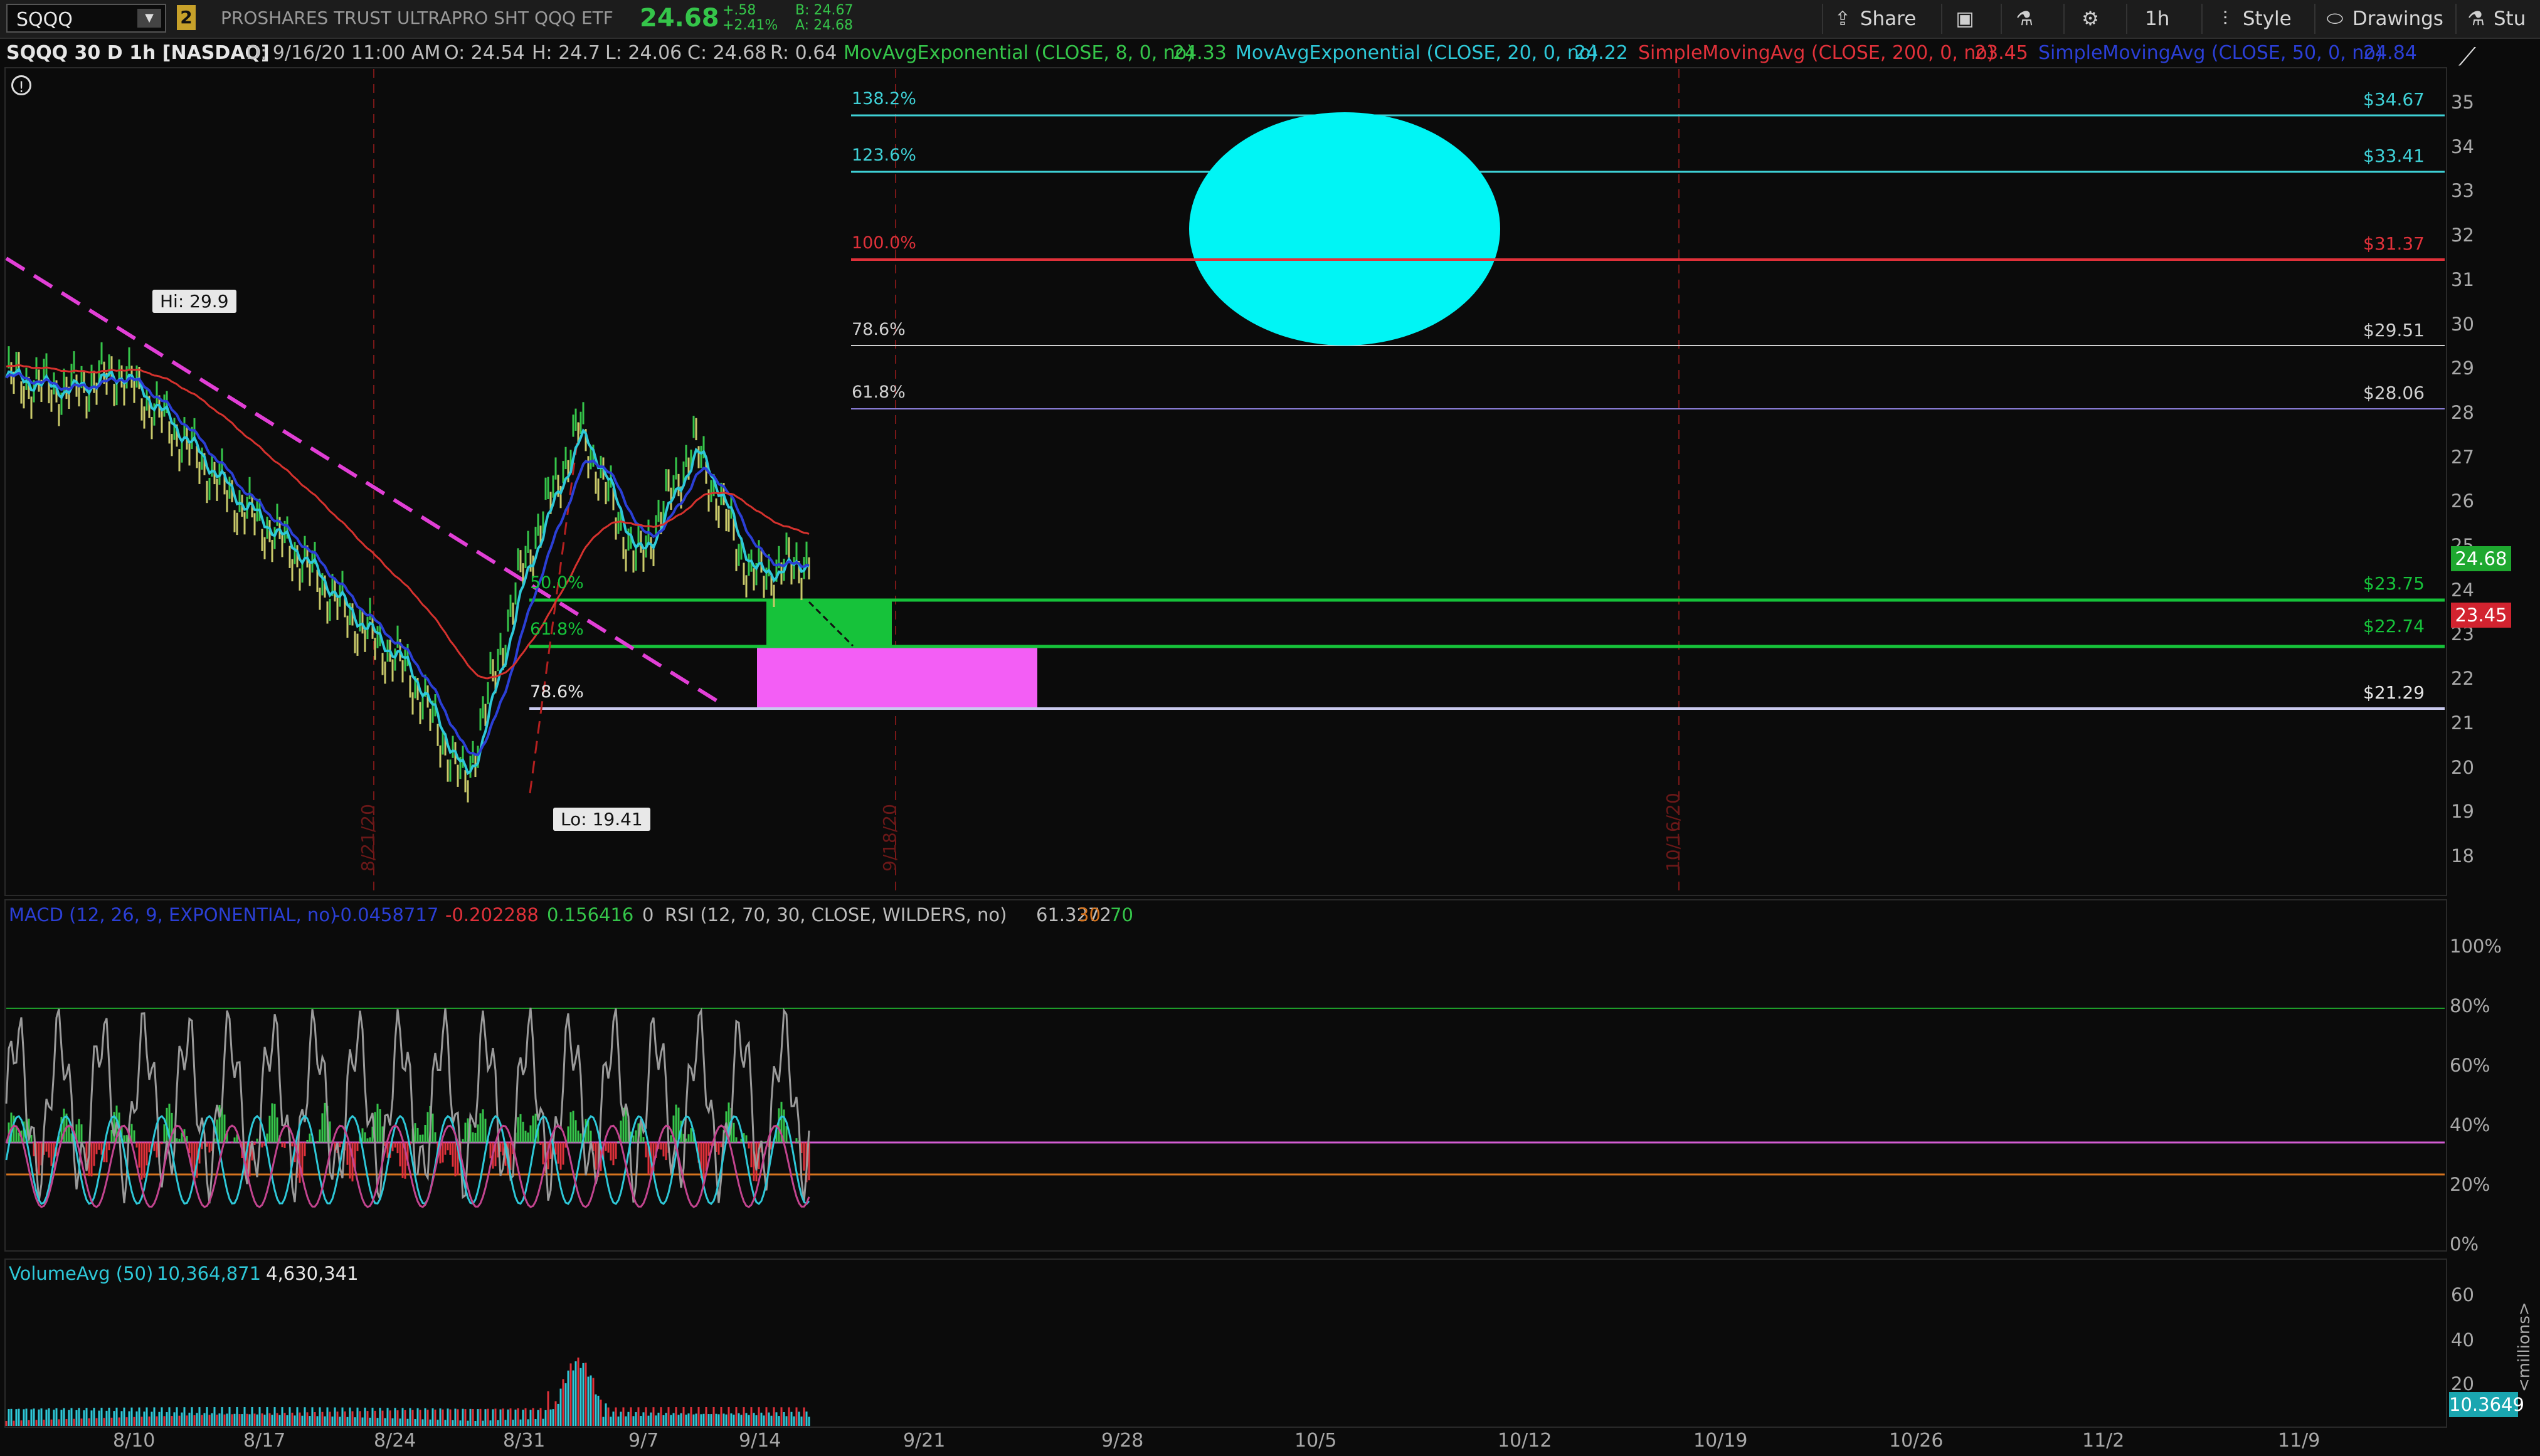 The image size is (2540, 1456). I want to click on fib-price-1382: $34.67, so click(2394, 100).